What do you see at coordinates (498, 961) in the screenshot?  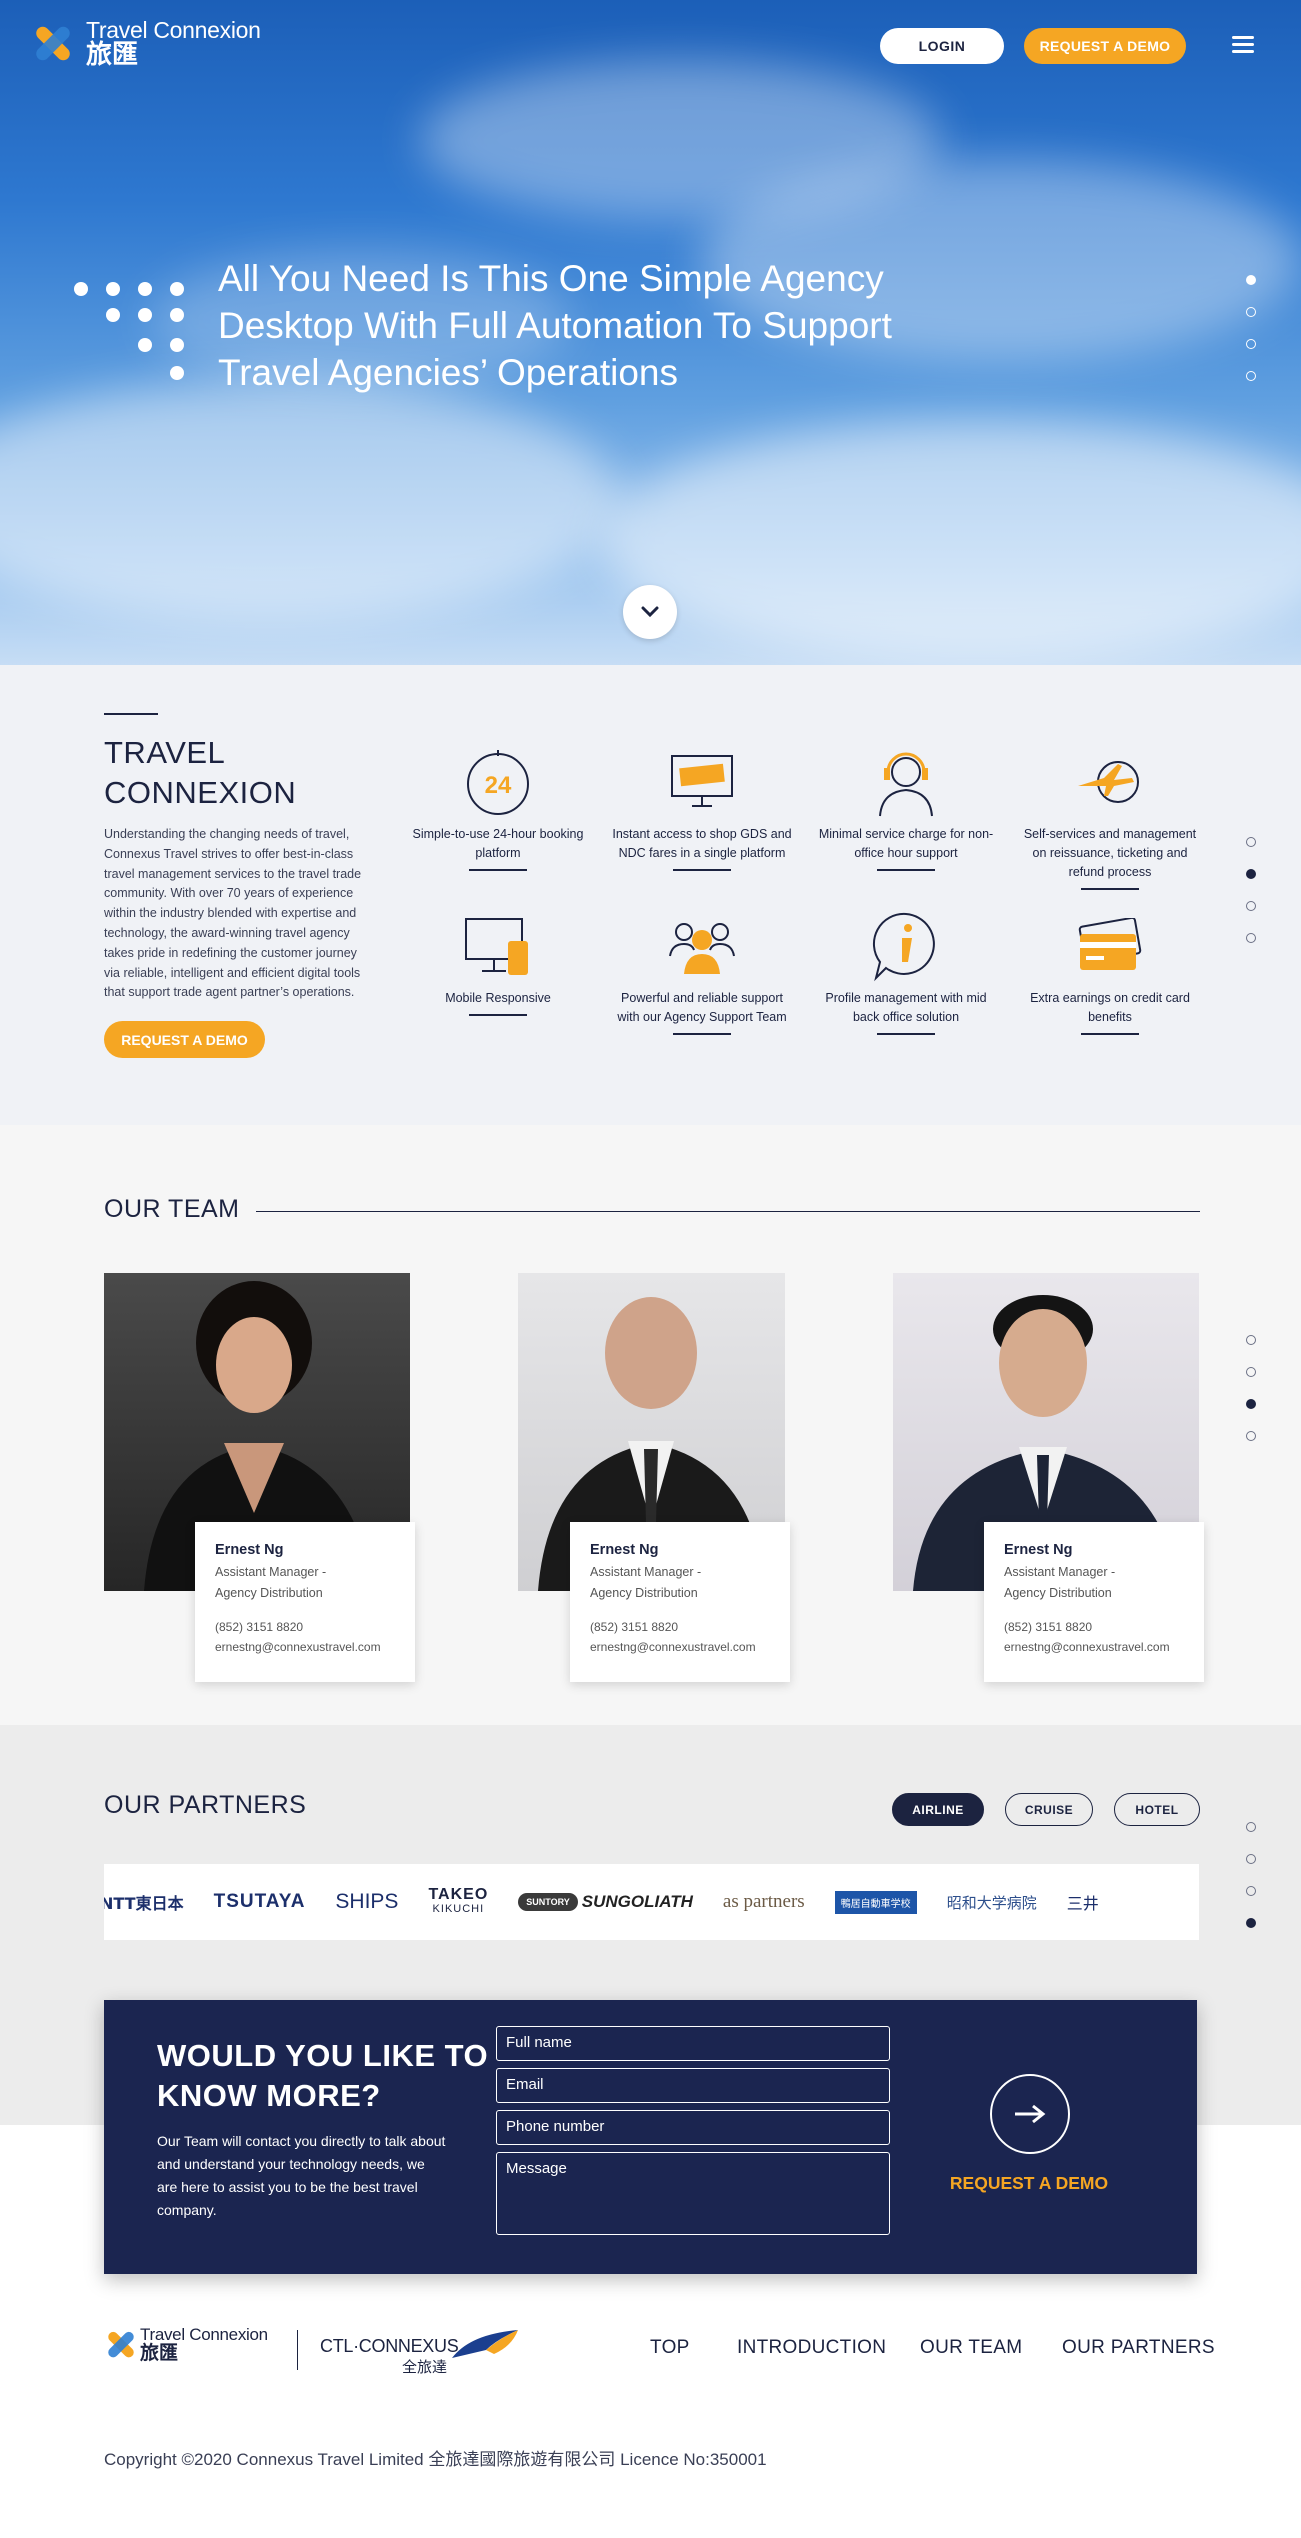 I see `feature-item: Mobile Responsive` at bounding box center [498, 961].